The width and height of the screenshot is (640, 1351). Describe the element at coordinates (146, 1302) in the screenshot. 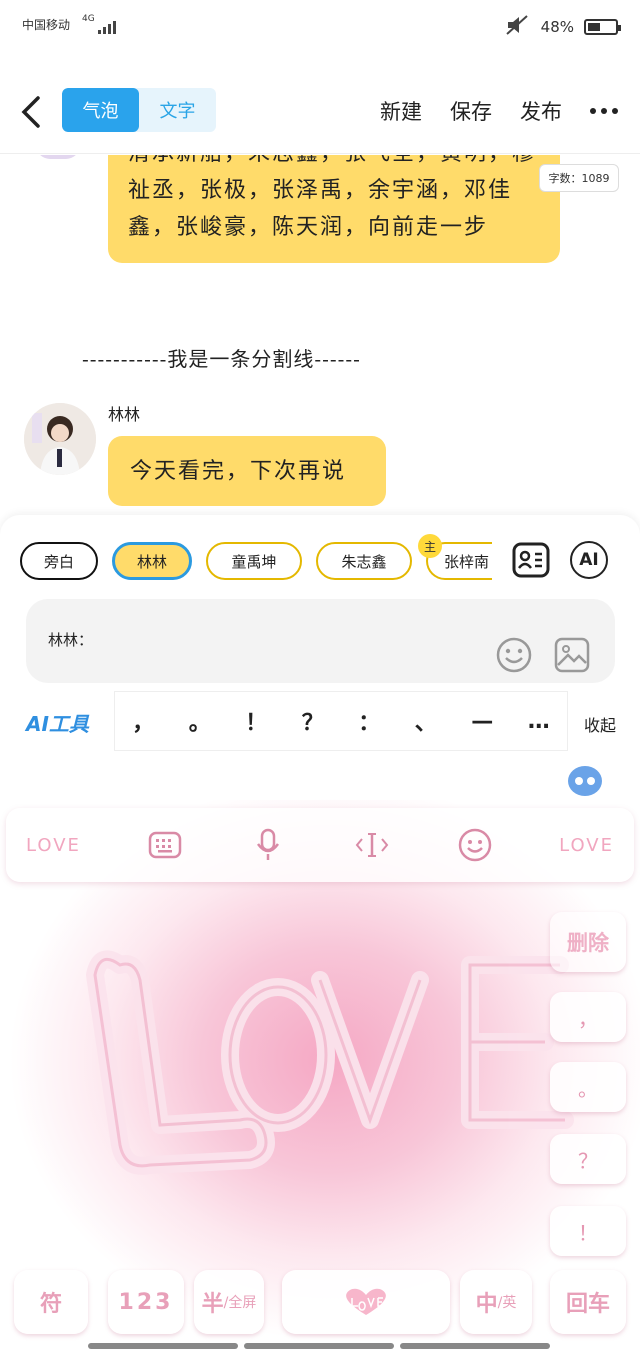

I see `number-key: 123` at that location.